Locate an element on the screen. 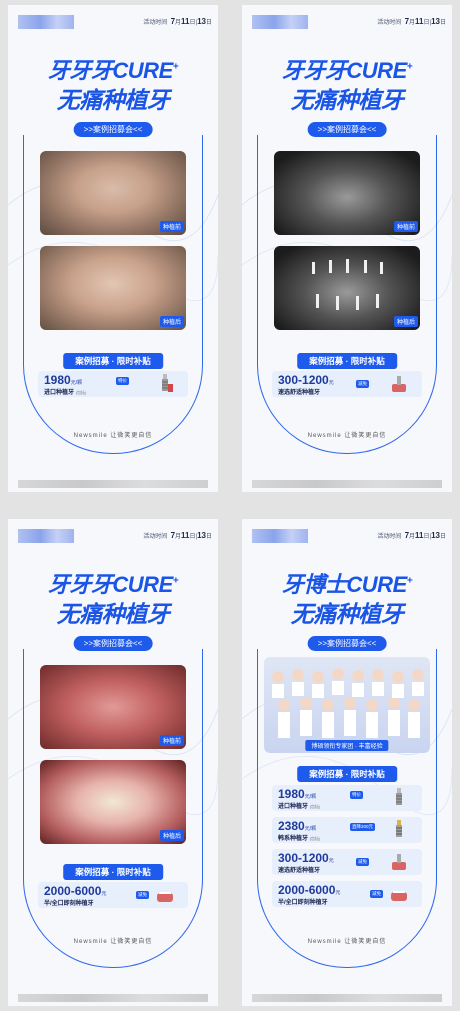  offer-card: 1980元/颗 特价 进口种植牙 (包括) is located at coordinates (113, 384).